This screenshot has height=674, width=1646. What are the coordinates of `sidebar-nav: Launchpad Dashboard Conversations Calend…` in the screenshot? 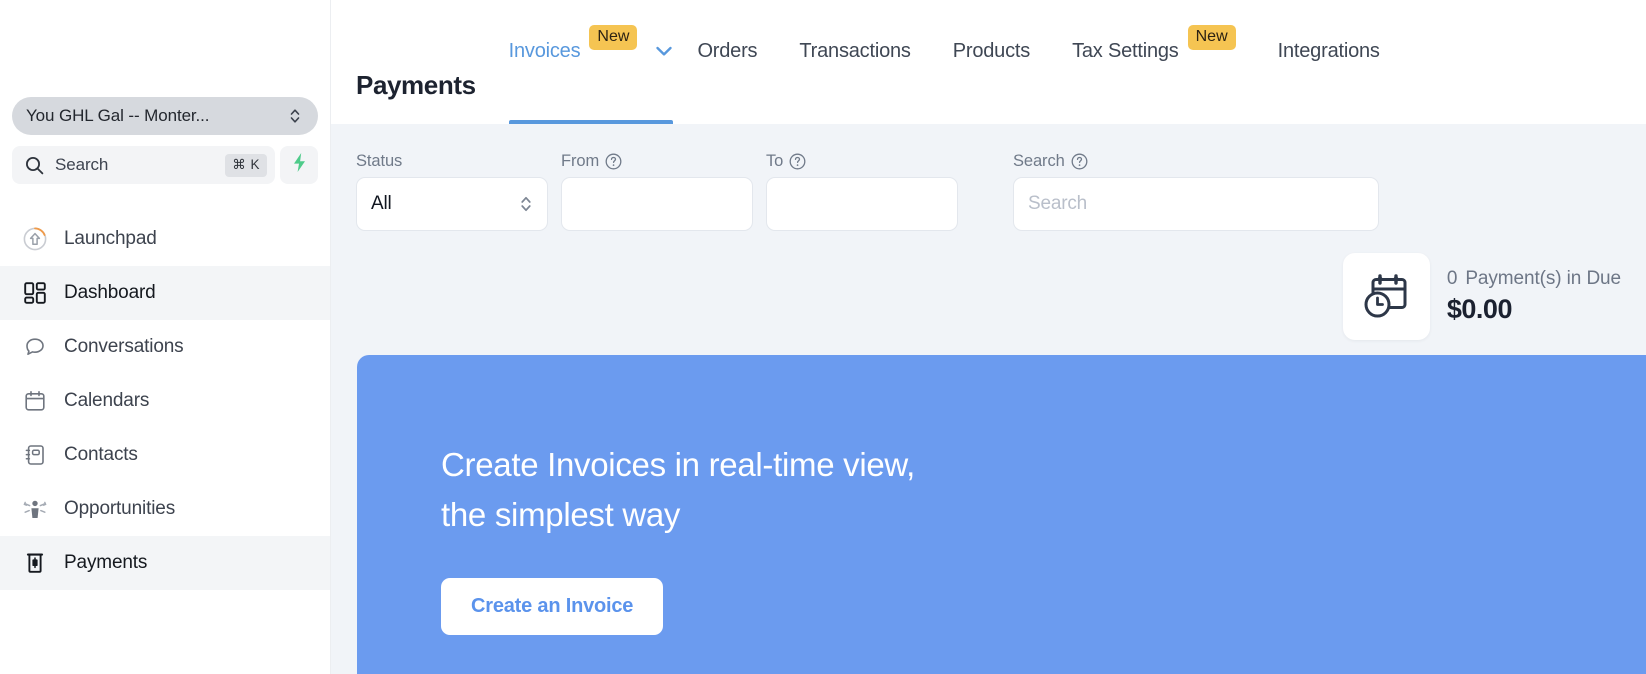 It's located at (165, 401).